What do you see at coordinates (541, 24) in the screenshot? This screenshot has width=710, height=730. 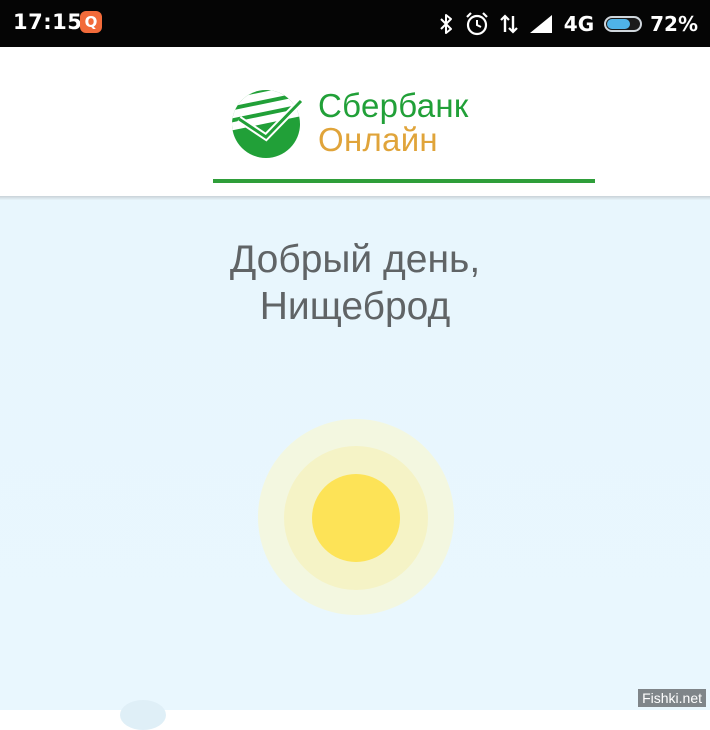 I see `signal-icon` at bounding box center [541, 24].